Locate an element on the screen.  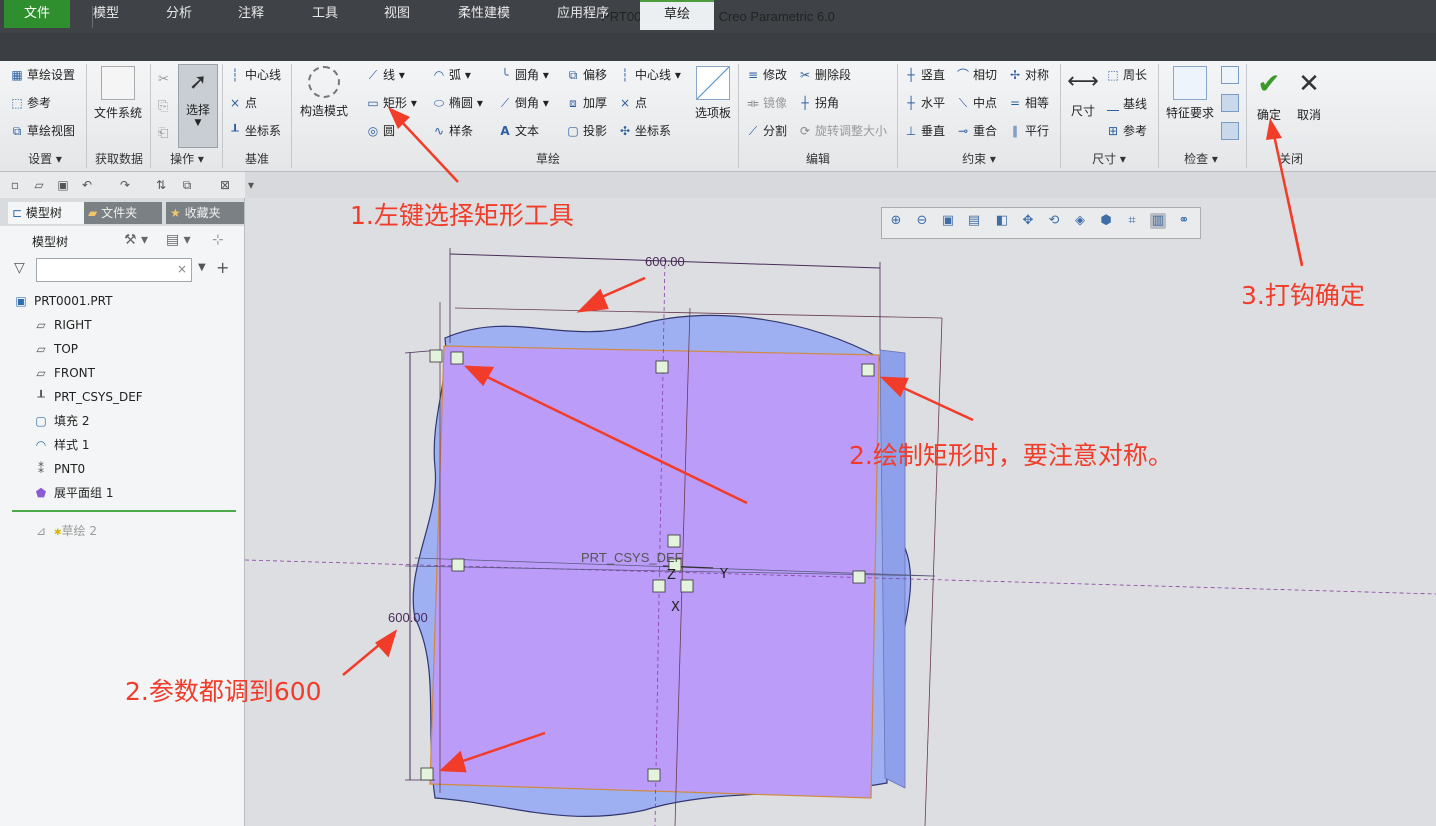
undo-icon: ↶ is located at coordinates (87, 185).